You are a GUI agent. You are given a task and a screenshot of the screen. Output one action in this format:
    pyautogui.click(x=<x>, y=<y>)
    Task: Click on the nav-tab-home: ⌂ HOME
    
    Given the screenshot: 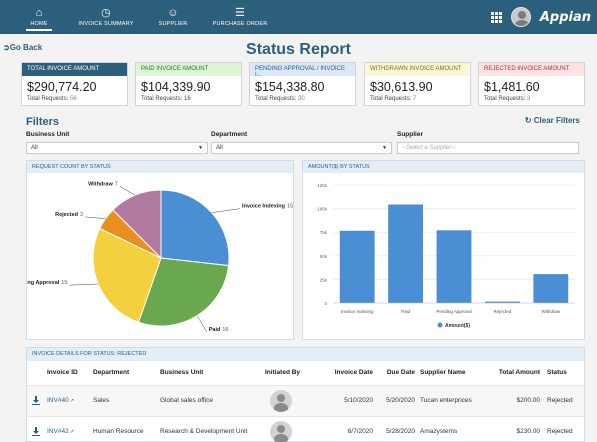 What is the action you would take?
    pyautogui.click(x=39, y=17)
    